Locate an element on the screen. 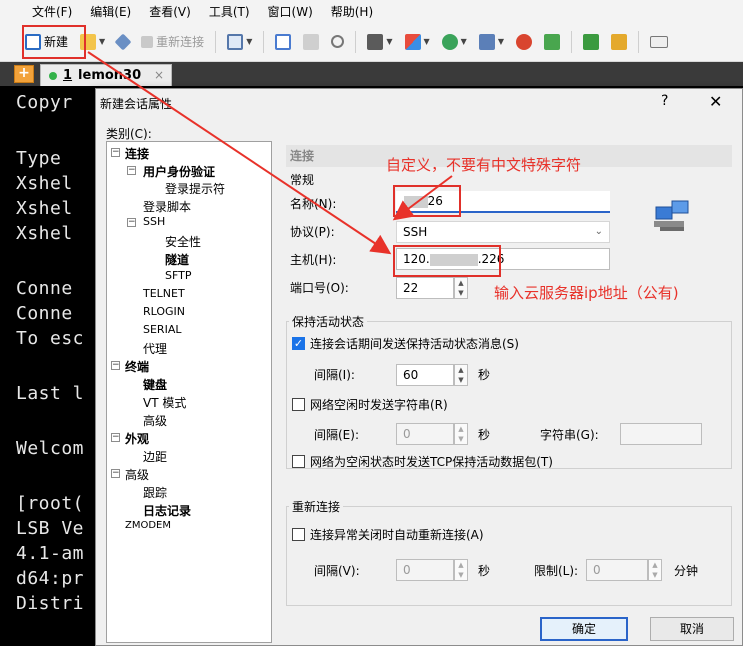  menu-edit: 编辑(E) is located at coordinates (110, 11).